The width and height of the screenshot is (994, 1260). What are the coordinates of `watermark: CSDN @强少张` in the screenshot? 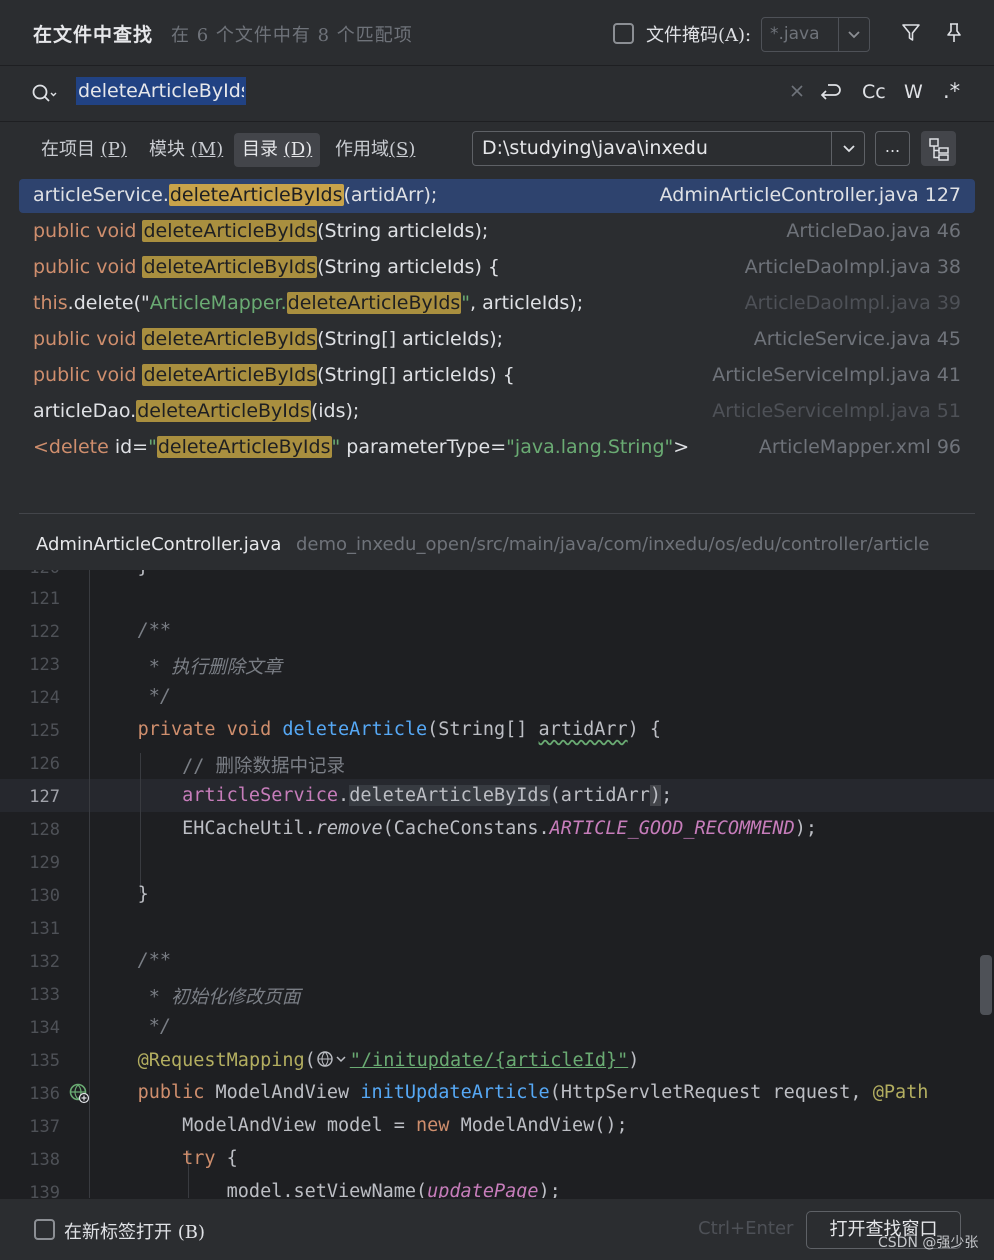 It's located at (928, 1243).